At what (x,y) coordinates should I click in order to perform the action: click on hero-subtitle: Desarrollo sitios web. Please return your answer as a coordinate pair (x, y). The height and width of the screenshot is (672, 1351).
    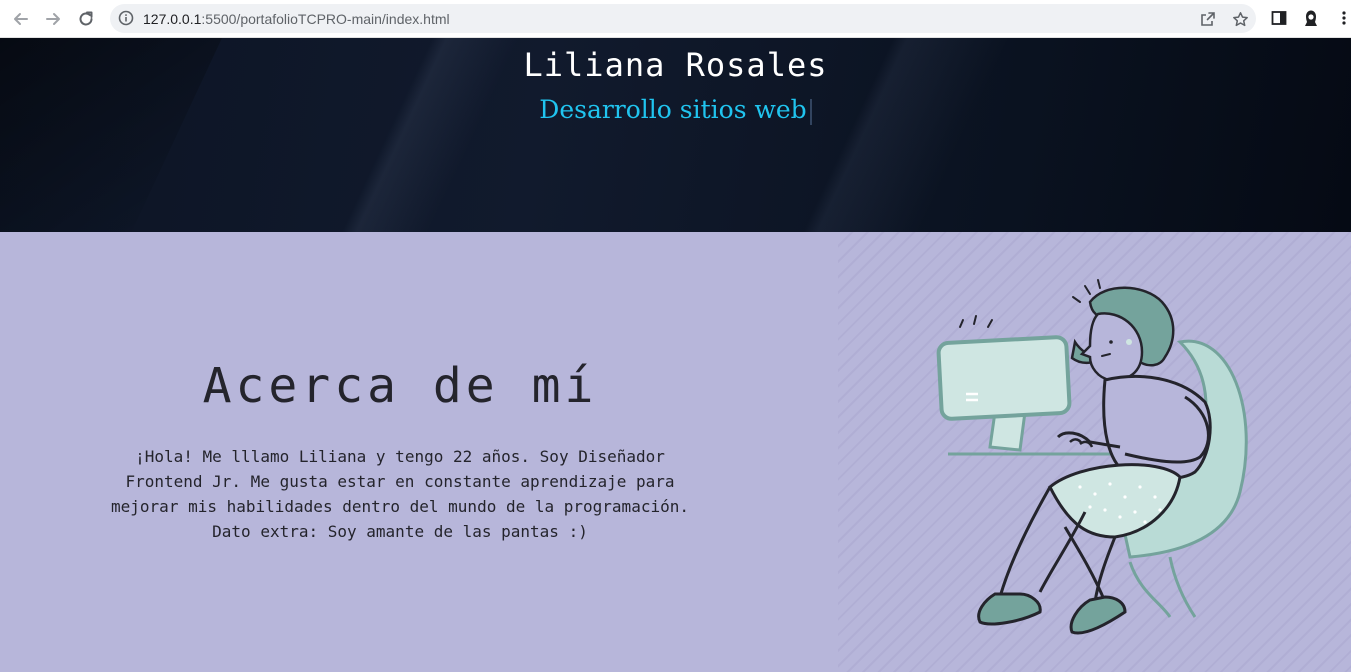
    Looking at the image, I should click on (675, 110).